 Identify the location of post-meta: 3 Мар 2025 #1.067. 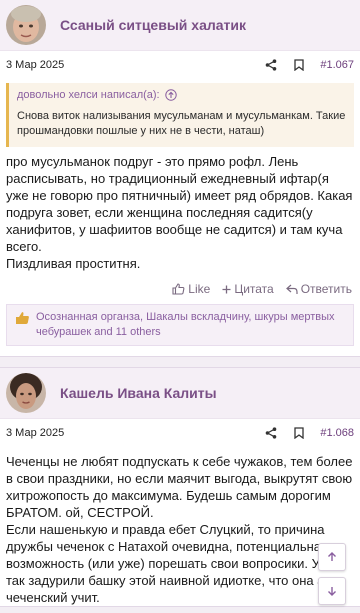
(180, 64).